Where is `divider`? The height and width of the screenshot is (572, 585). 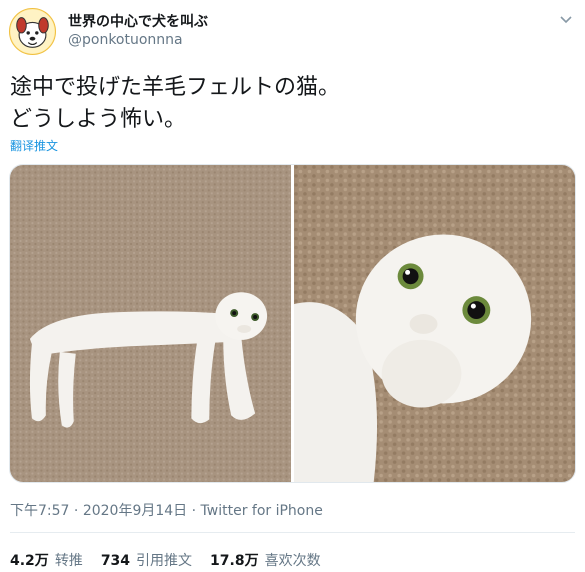
divider is located at coordinates (292, 532).